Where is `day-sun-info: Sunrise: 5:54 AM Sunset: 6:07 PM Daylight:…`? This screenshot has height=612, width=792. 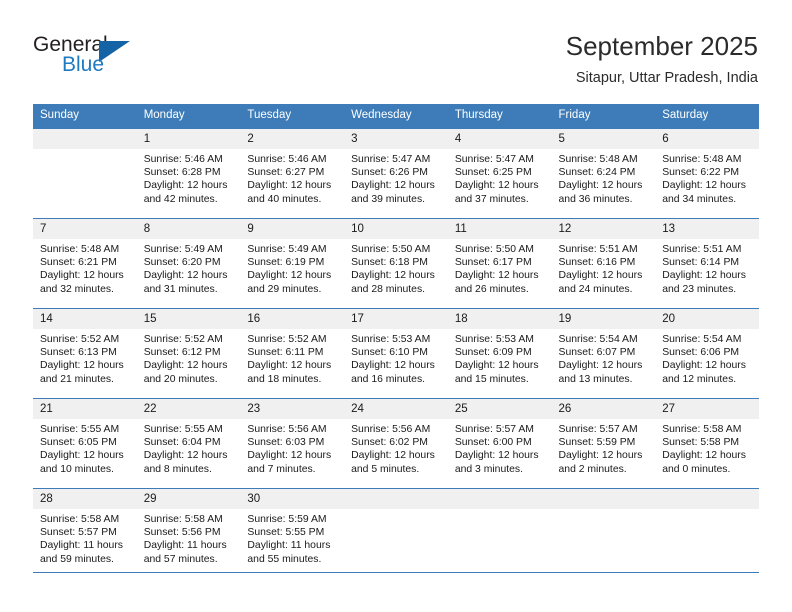
day-sun-info: Sunrise: 5:54 AM Sunset: 6:07 PM Daylight:… is located at coordinates (604, 357).